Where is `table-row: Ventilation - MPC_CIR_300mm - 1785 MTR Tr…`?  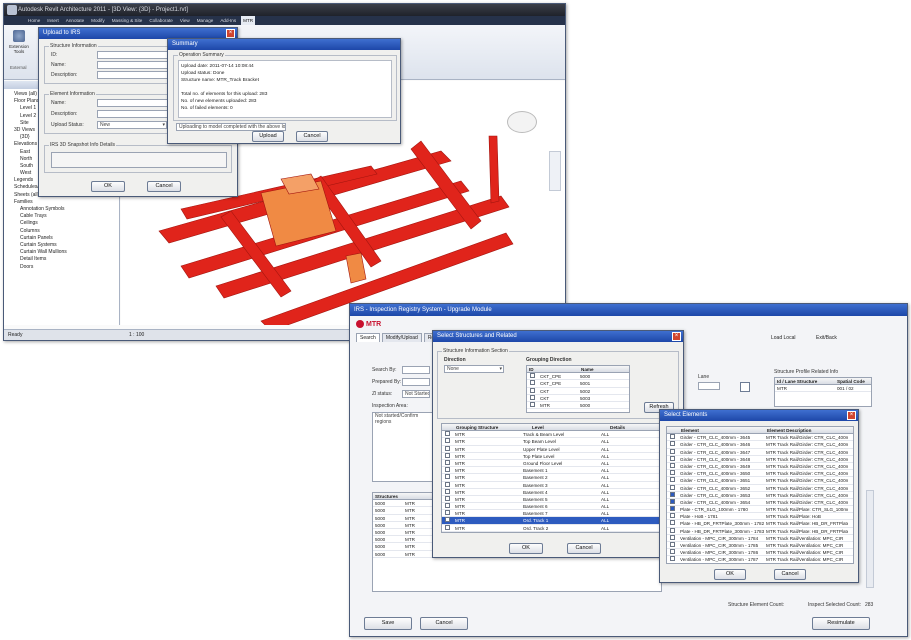 table-row: Ventilation - MPC_CIR_300mm - 1785 MTR Tr… is located at coordinates (760, 546).